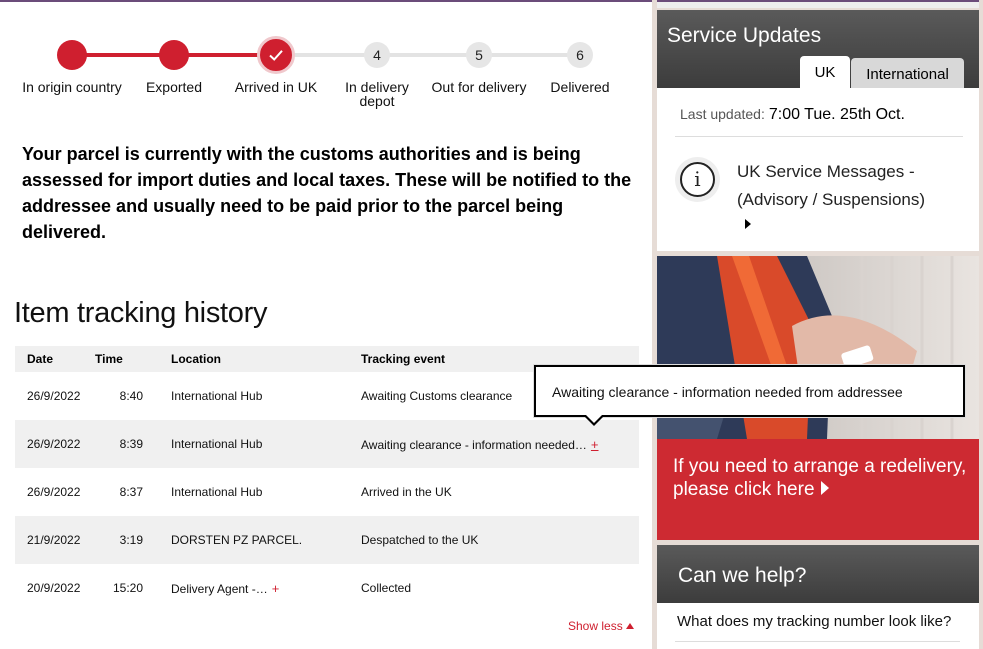  I want to click on row-time: 3:19, so click(127, 540).